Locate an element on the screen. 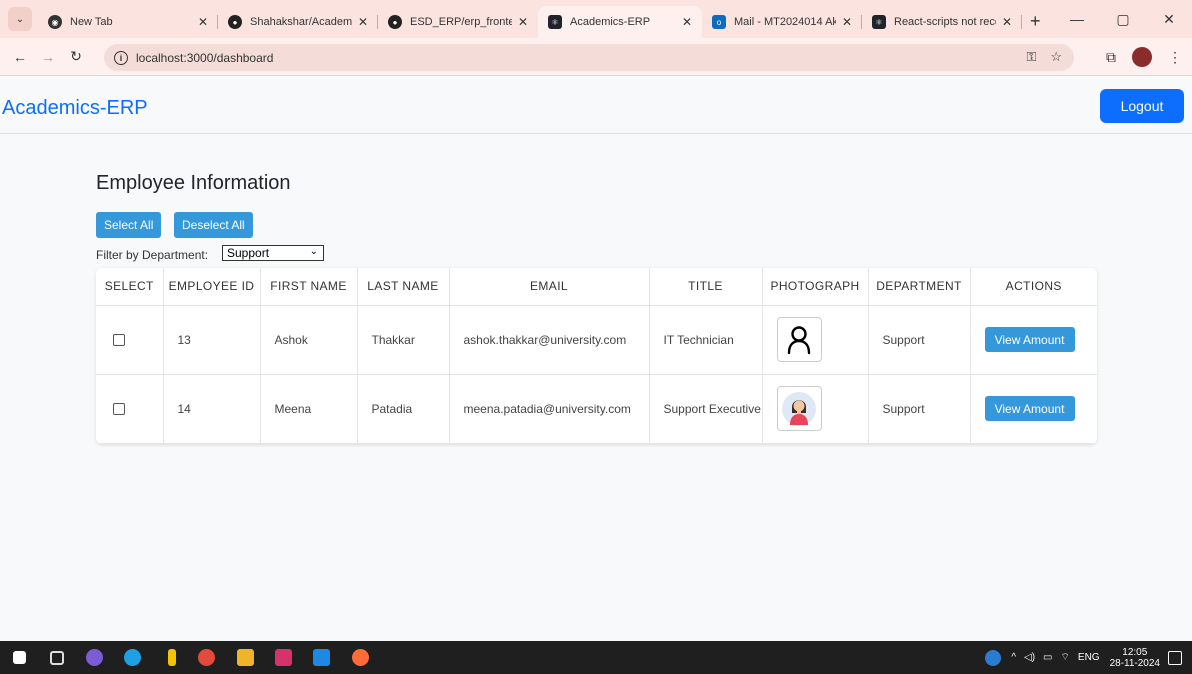  col-header-title: TITLE is located at coordinates (706, 287).